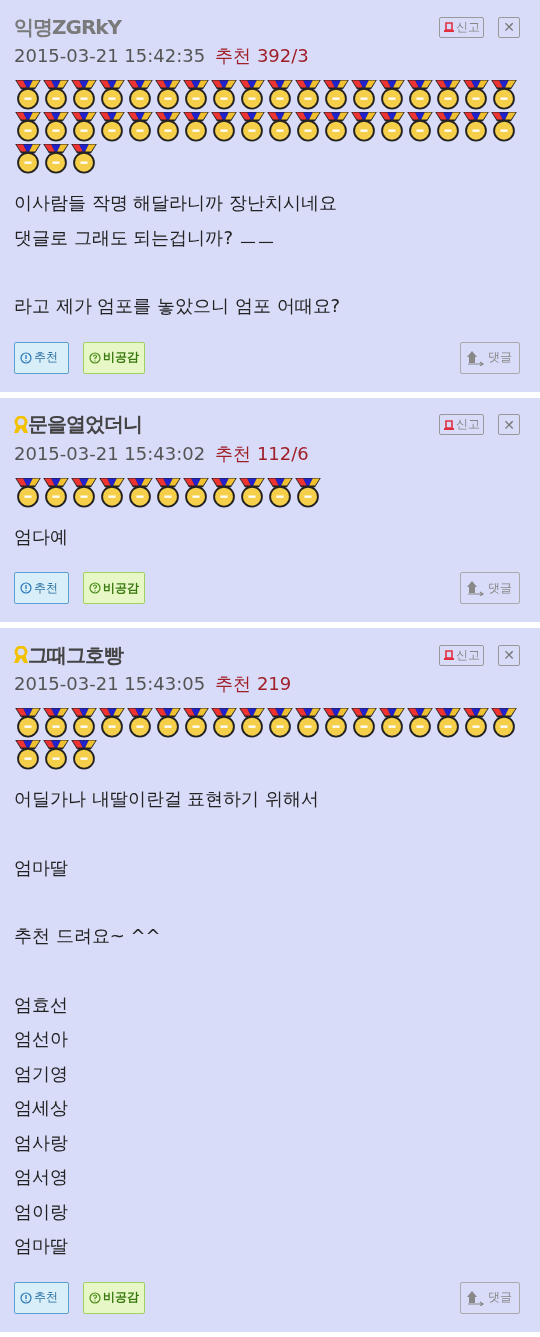 This screenshot has width=540, height=1337. Describe the element at coordinates (75, 655) in the screenshot. I see `author-name: 그때그호빵` at that location.